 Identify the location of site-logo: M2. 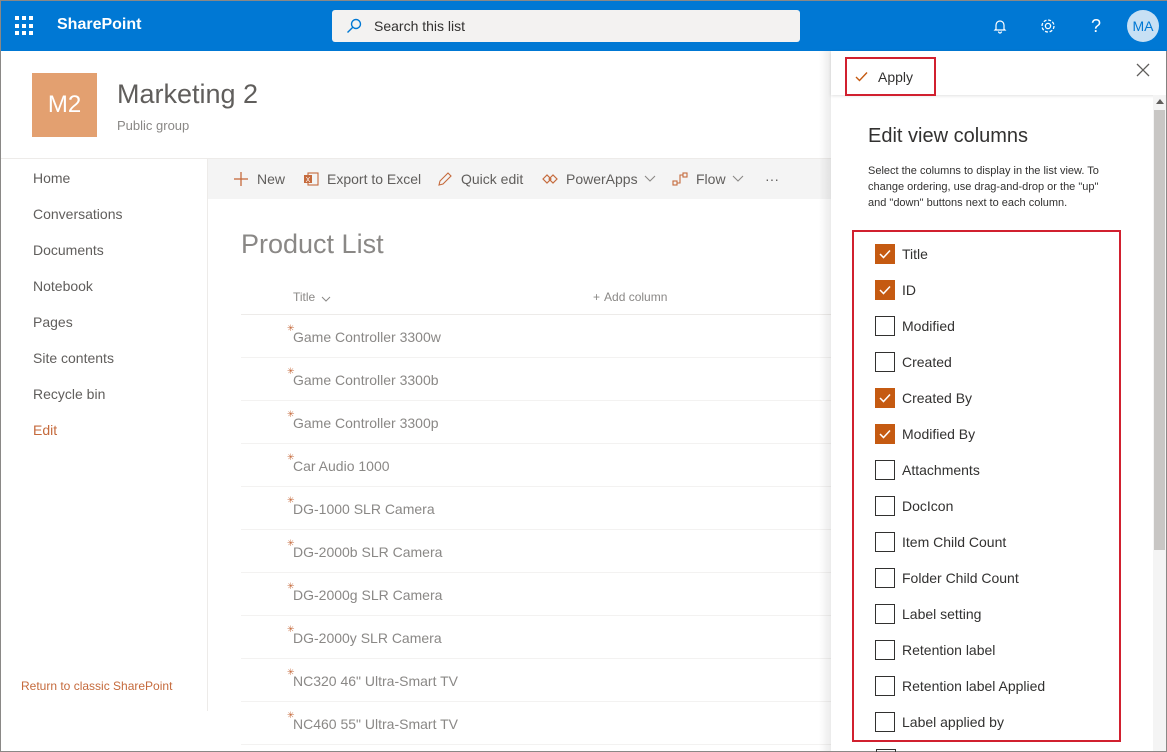
(64, 105).